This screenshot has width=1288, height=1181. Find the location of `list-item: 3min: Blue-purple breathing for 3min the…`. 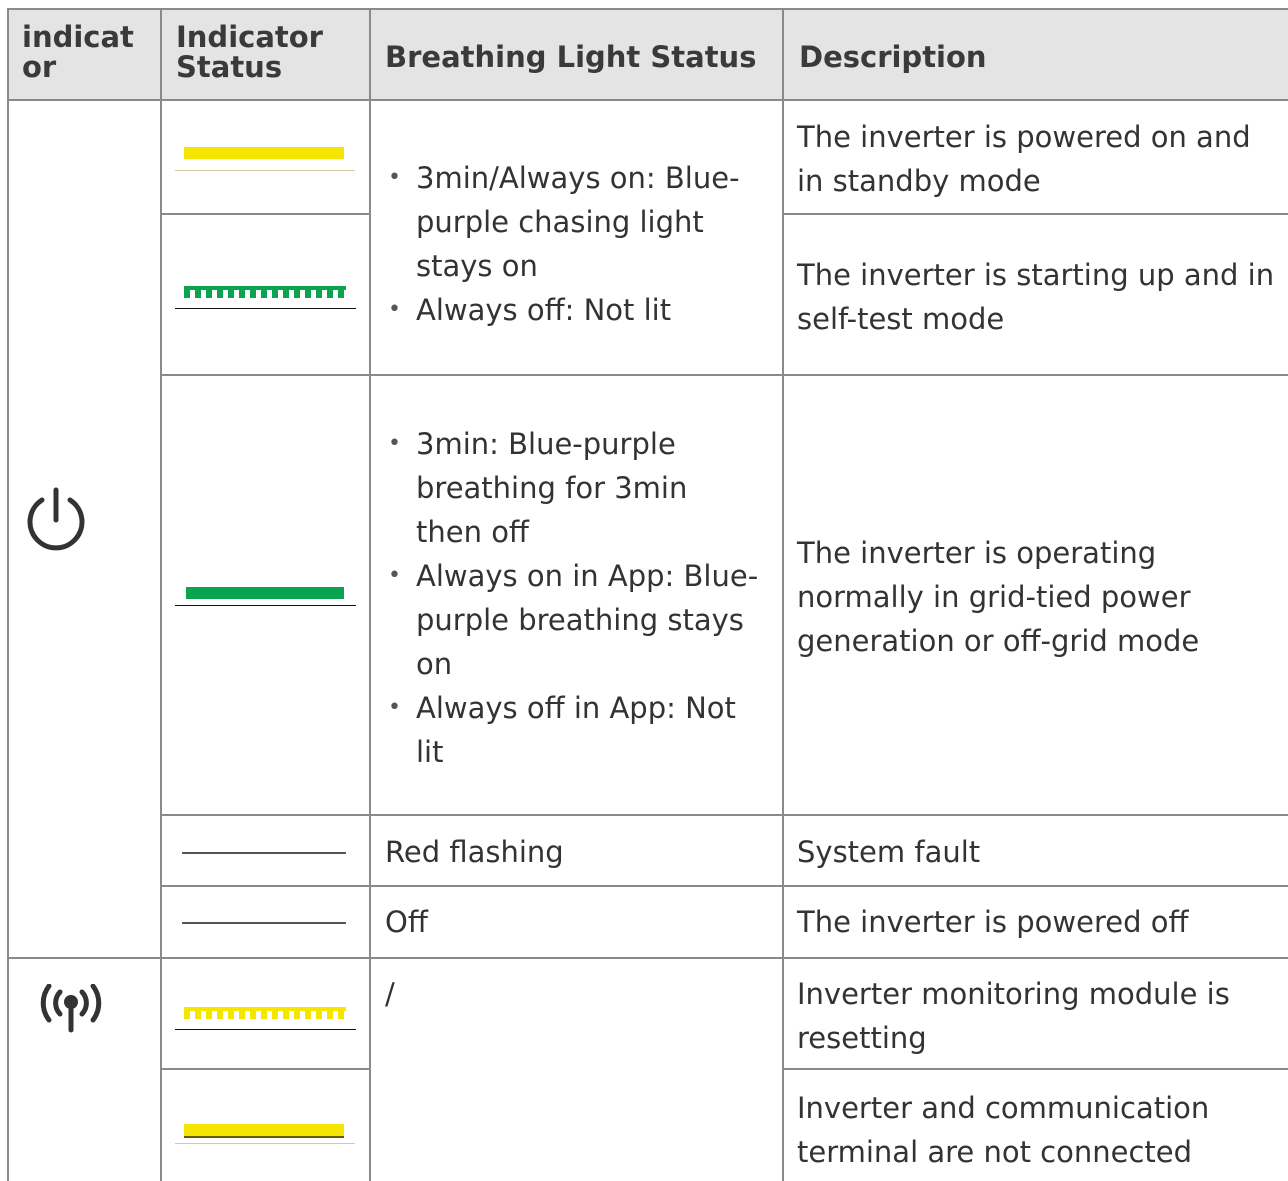

list-item: 3min: Blue-purple breathing for 3min the… is located at coordinates (574, 488).